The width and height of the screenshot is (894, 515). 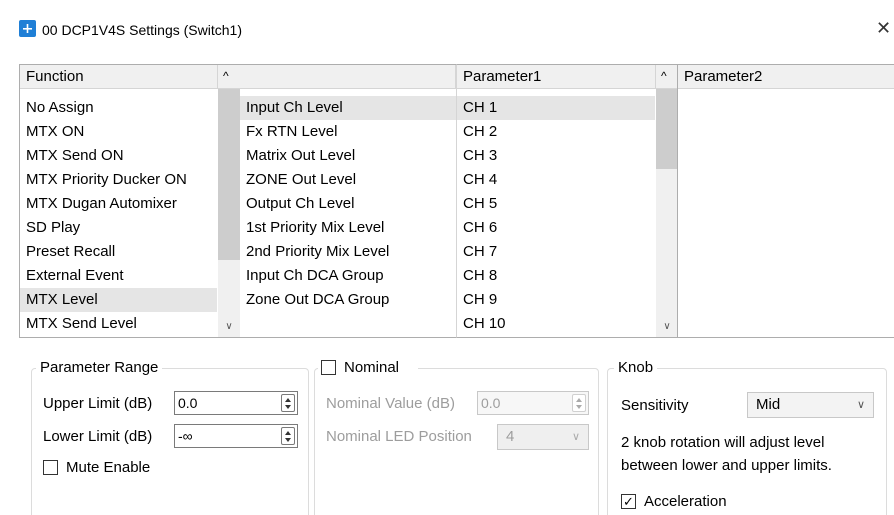 I want to click on function-list-item: MTX ON, so click(x=118, y=132).